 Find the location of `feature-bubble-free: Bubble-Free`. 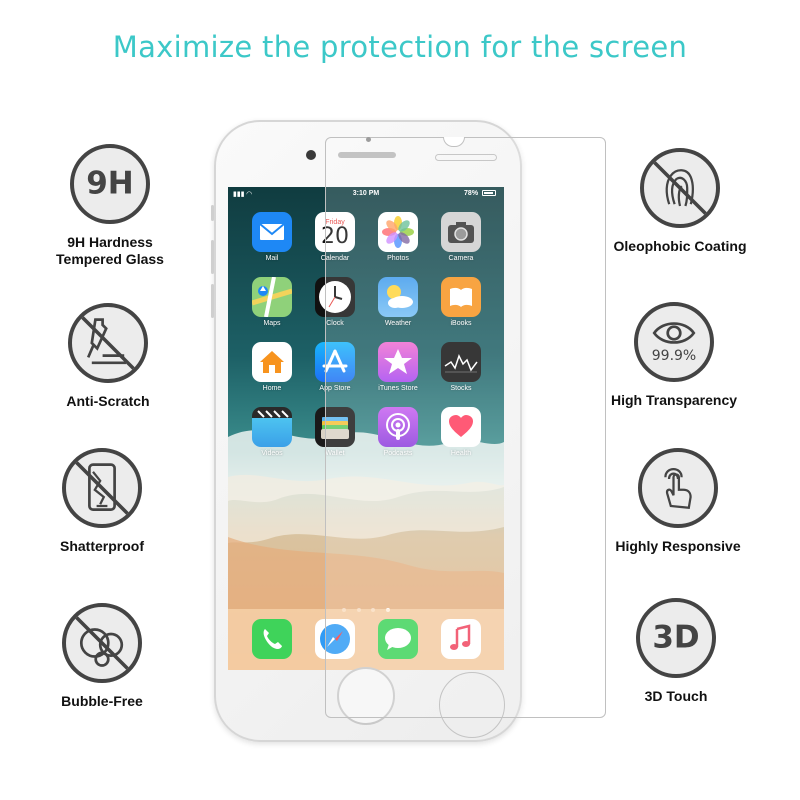

feature-bubble-free: Bubble-Free is located at coordinates (102, 656).